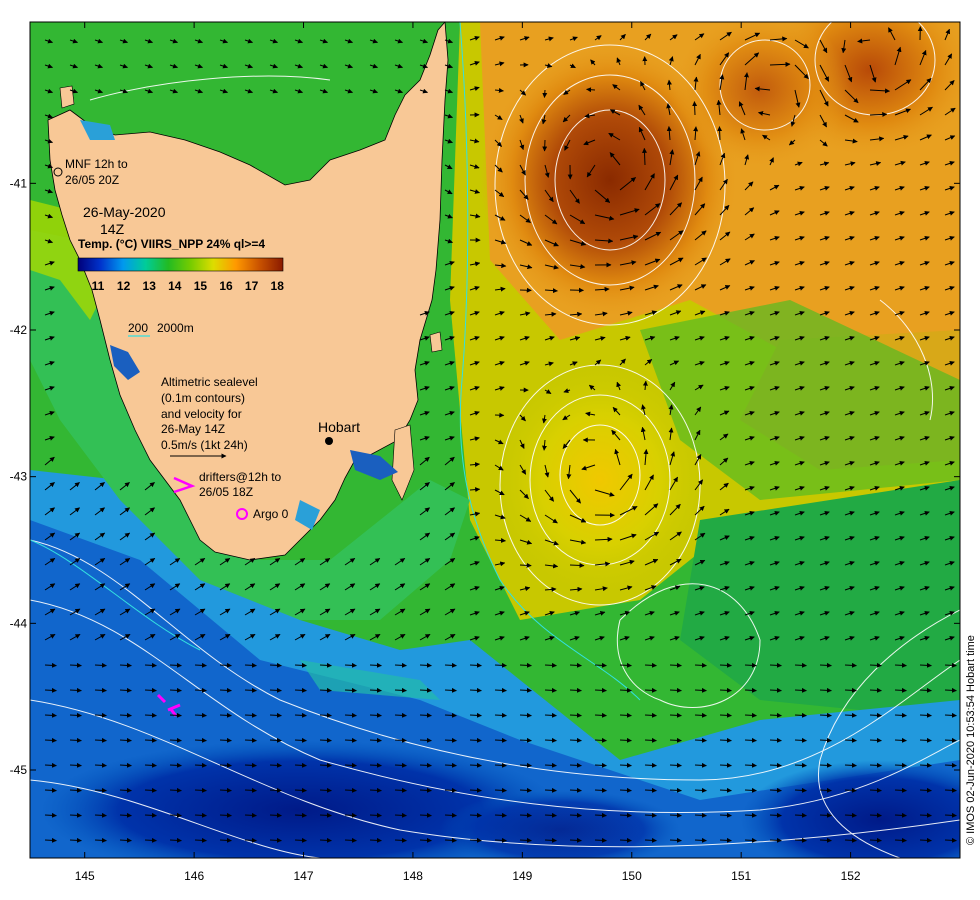  Describe the element at coordinates (226, 286) in the screenshot. I see `colorbar-tick-label: 16` at that location.